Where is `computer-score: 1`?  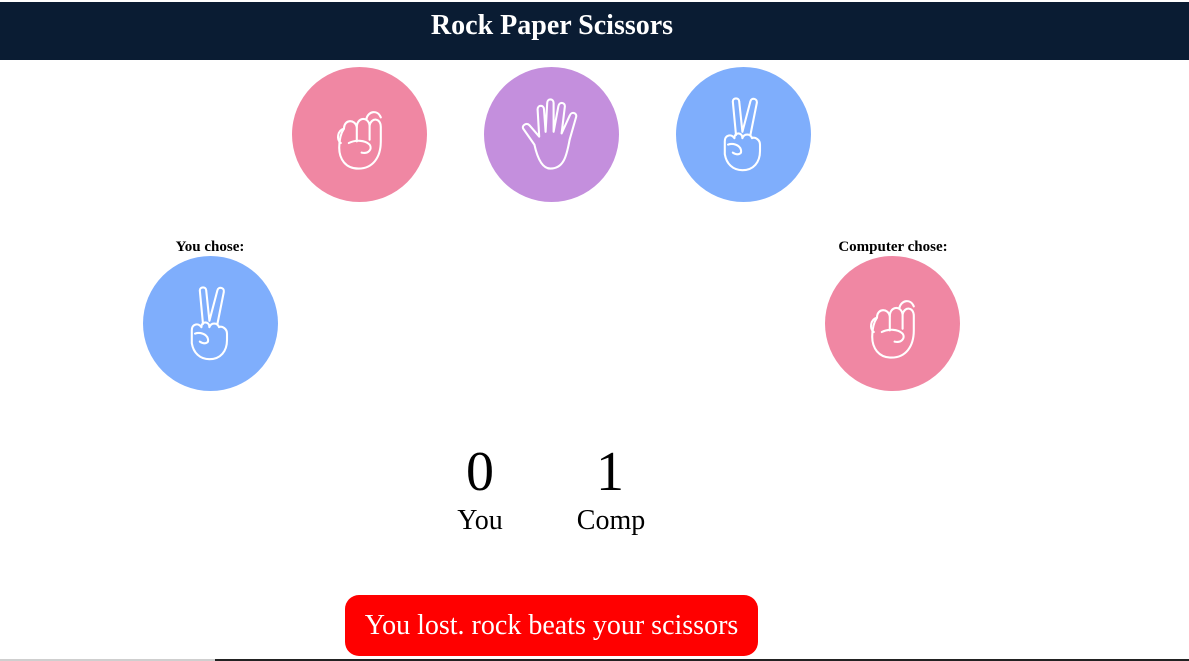
computer-score: 1 is located at coordinates (610, 472).